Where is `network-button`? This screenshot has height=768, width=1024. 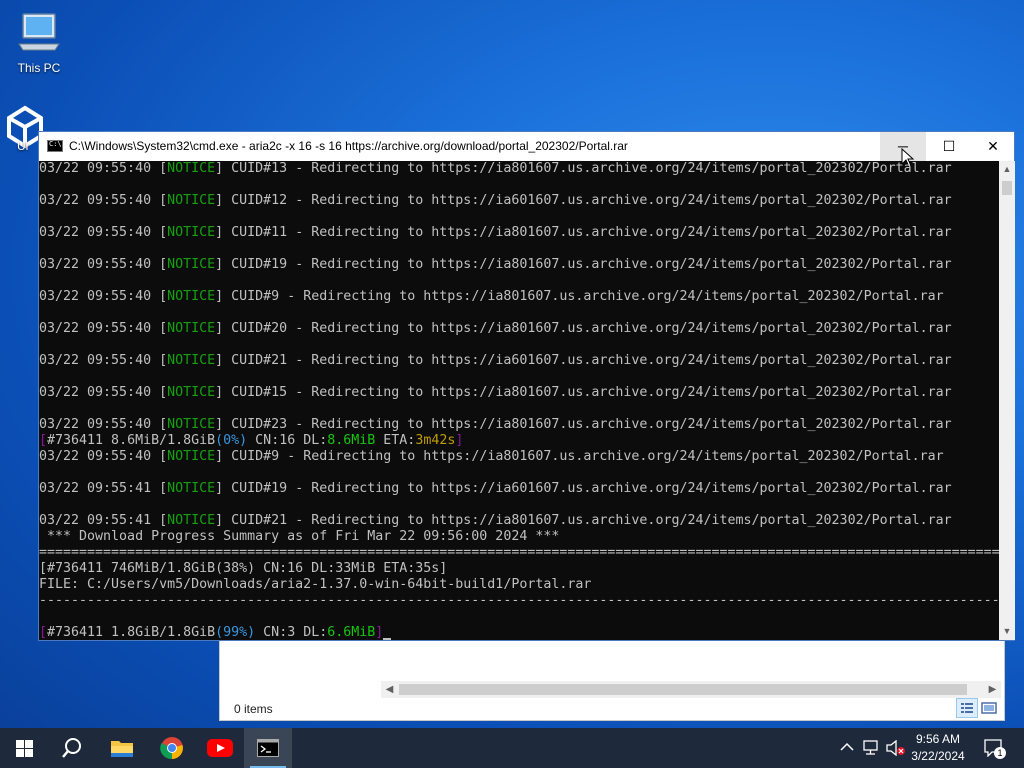 network-button is located at coordinates (871, 748).